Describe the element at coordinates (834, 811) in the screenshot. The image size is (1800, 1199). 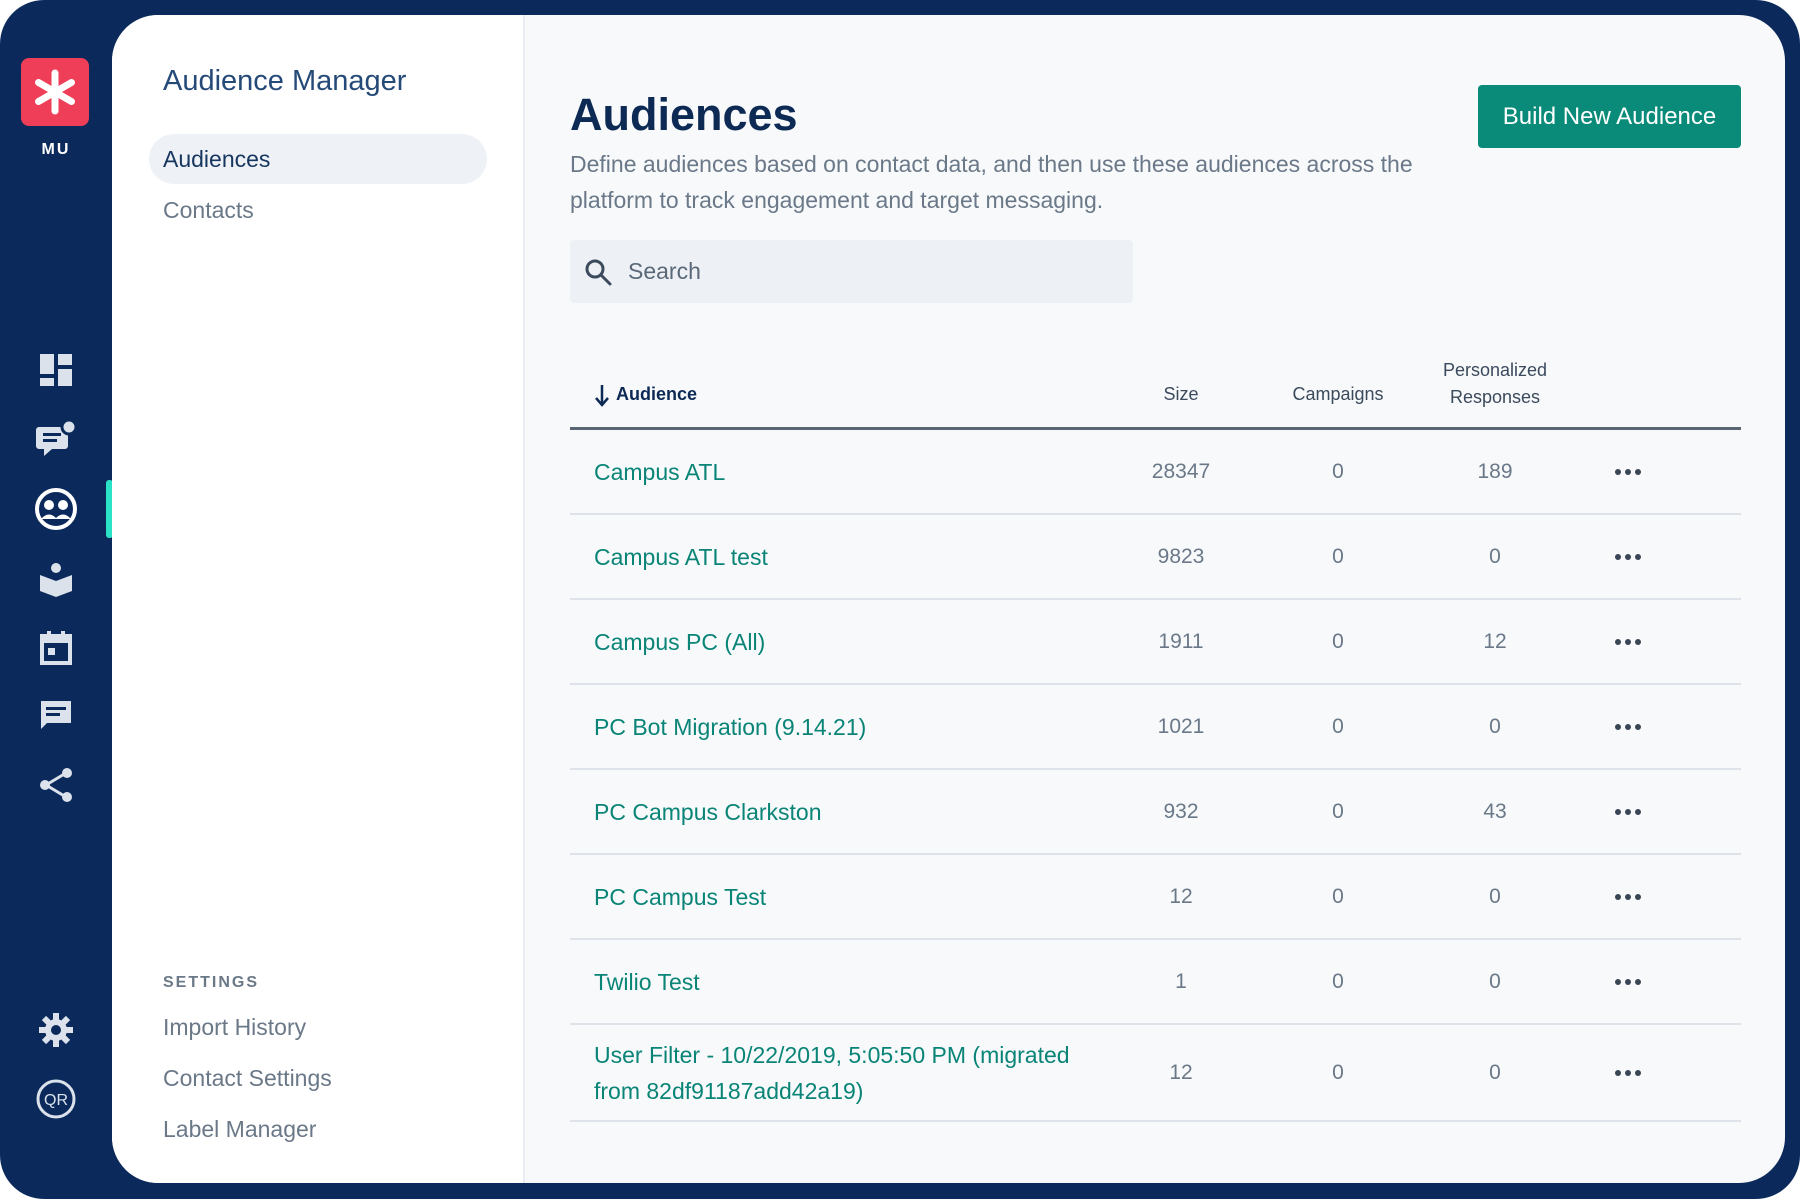
I see `audience-name-link: PC Campus Clarkston` at that location.